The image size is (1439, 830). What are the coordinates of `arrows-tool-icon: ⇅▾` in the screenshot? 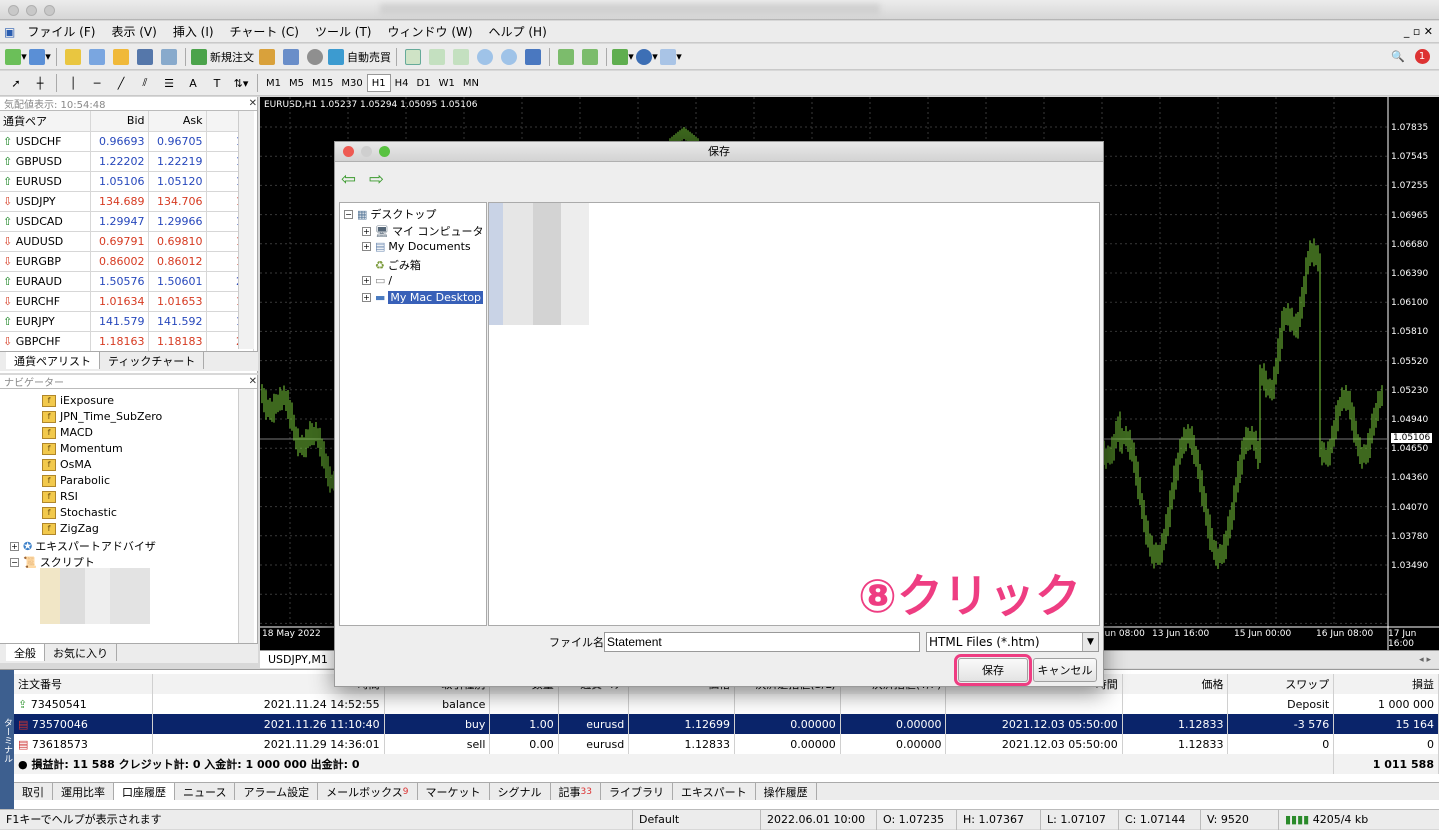 It's located at (241, 83).